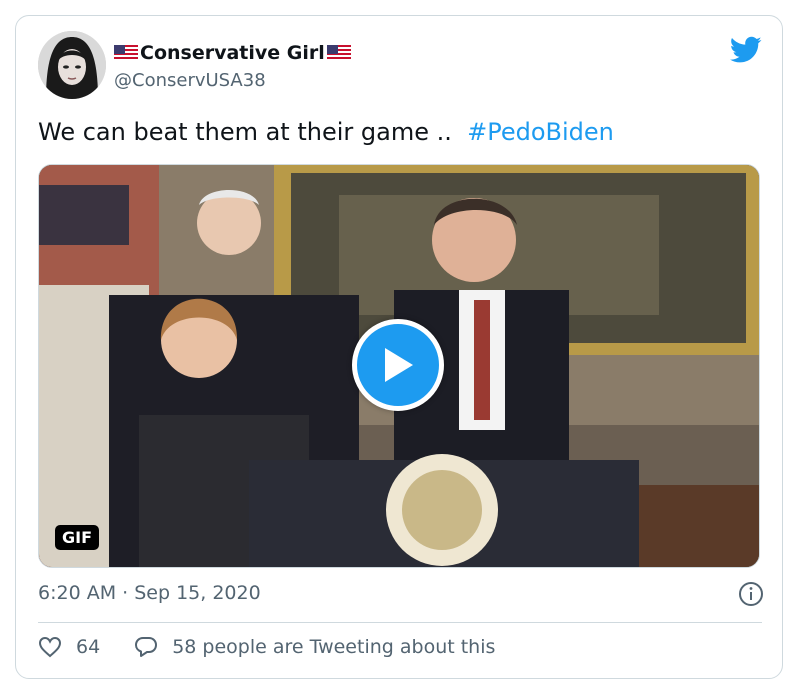 This screenshot has height=698, width=799. I want to click on info-icon, so click(751, 594).